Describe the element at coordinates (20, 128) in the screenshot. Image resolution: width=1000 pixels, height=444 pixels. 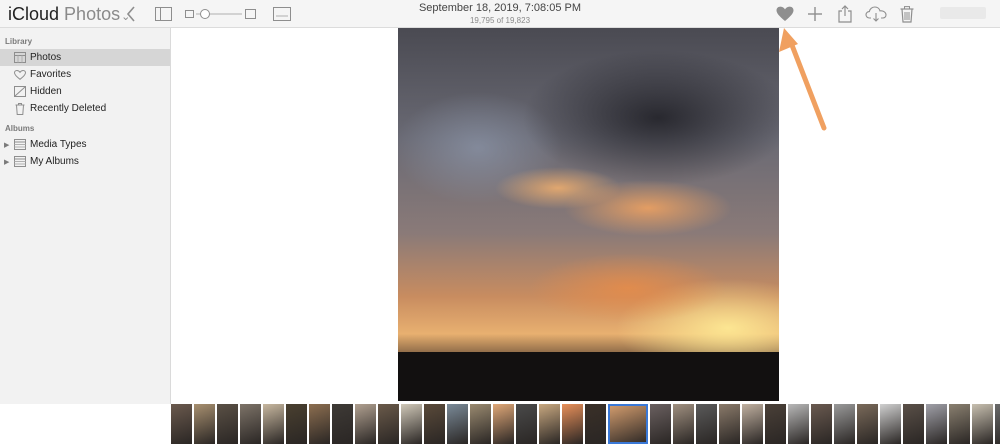
I see `albums-section-label: Albums` at that location.